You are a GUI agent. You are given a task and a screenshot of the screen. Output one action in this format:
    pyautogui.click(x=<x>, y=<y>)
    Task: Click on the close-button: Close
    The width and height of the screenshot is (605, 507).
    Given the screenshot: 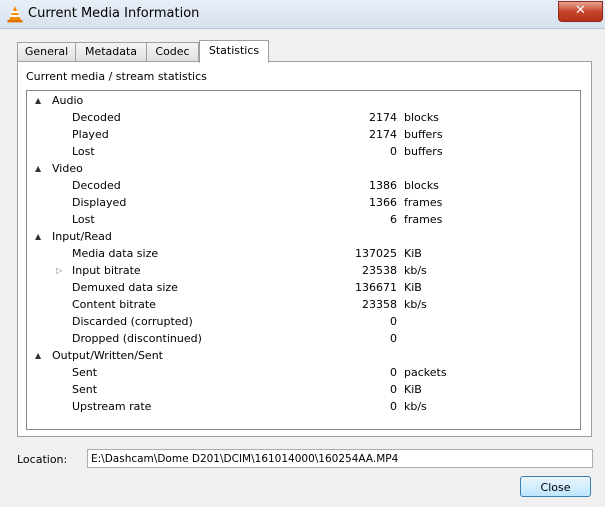 What is the action you would take?
    pyautogui.click(x=555, y=486)
    